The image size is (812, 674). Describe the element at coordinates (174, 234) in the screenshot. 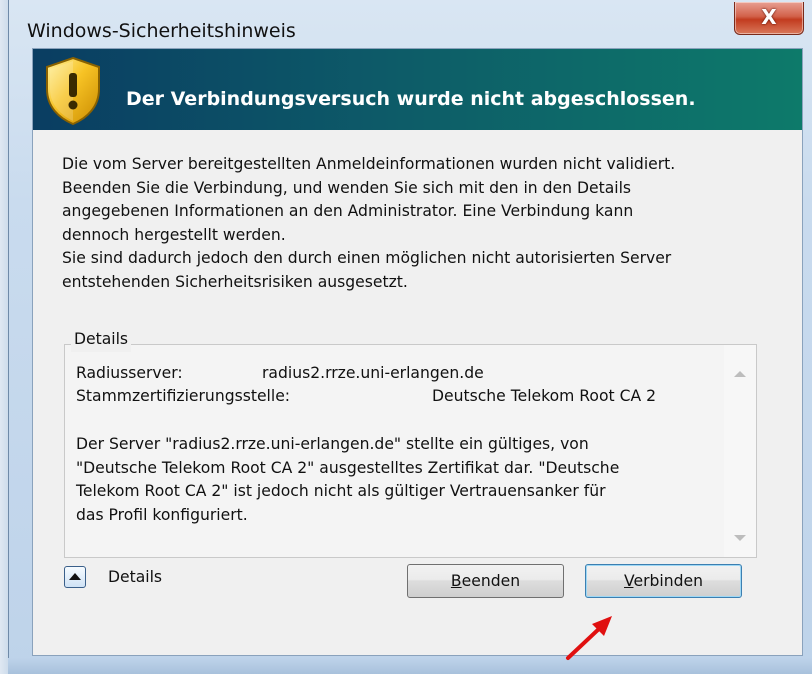

I see `message-line: dennoch hergestellt werden.` at that location.